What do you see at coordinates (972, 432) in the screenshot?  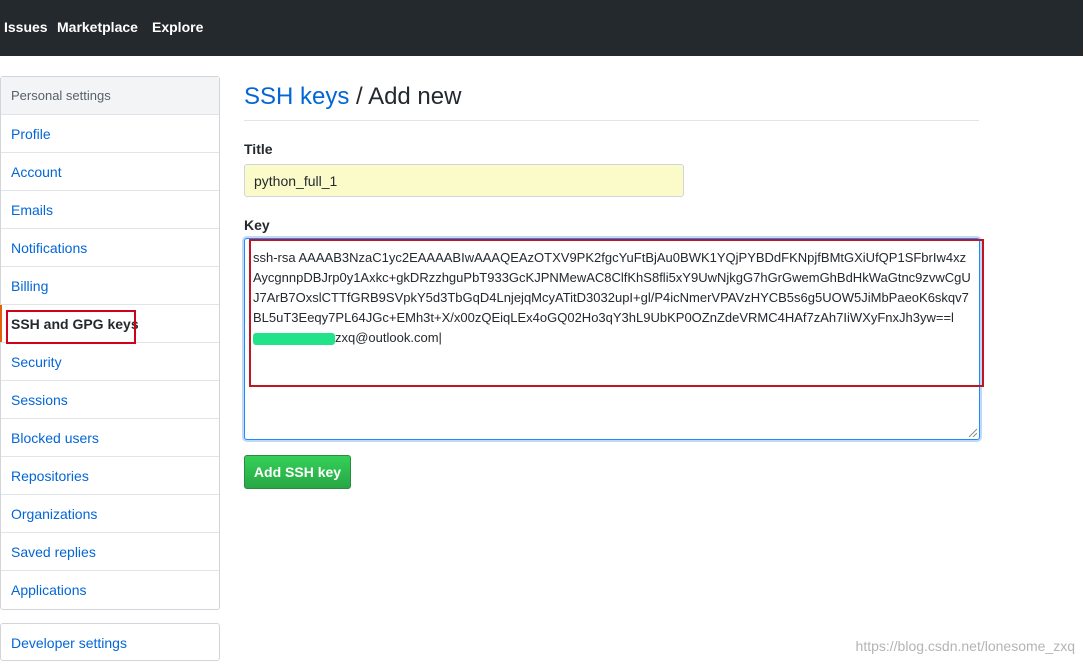 I see `resize-handle-icon` at bounding box center [972, 432].